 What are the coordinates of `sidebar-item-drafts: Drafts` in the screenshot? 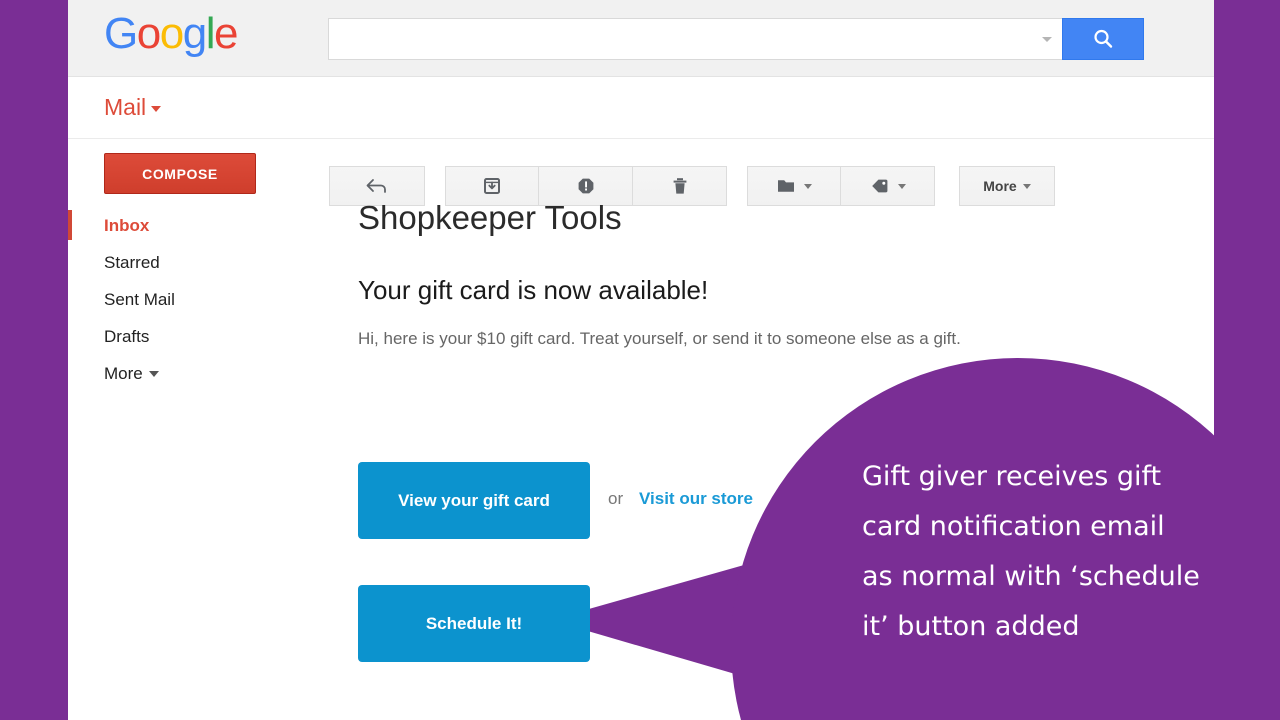 It's located at (213, 336).